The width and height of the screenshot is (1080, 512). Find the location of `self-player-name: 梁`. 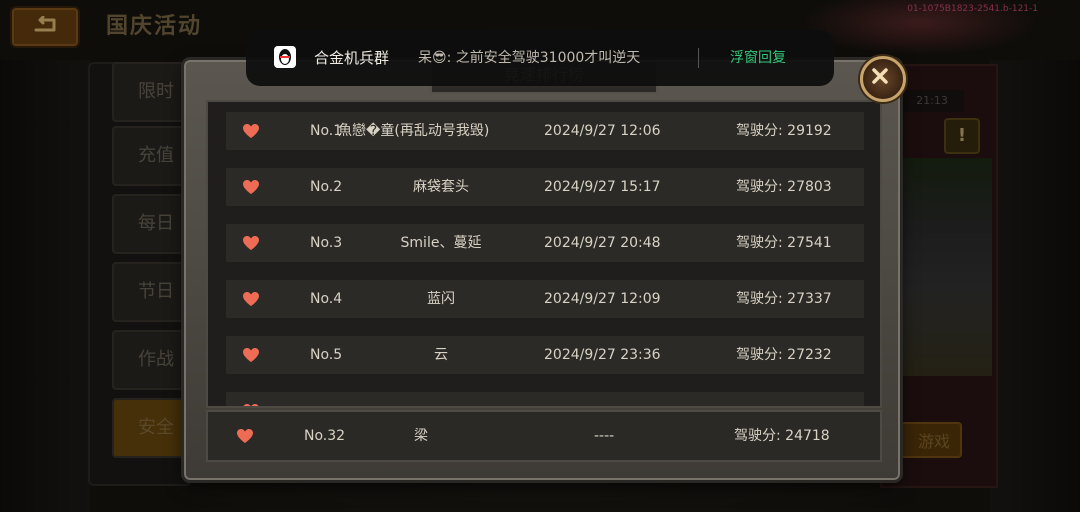

self-player-name: 梁 is located at coordinates (421, 436).